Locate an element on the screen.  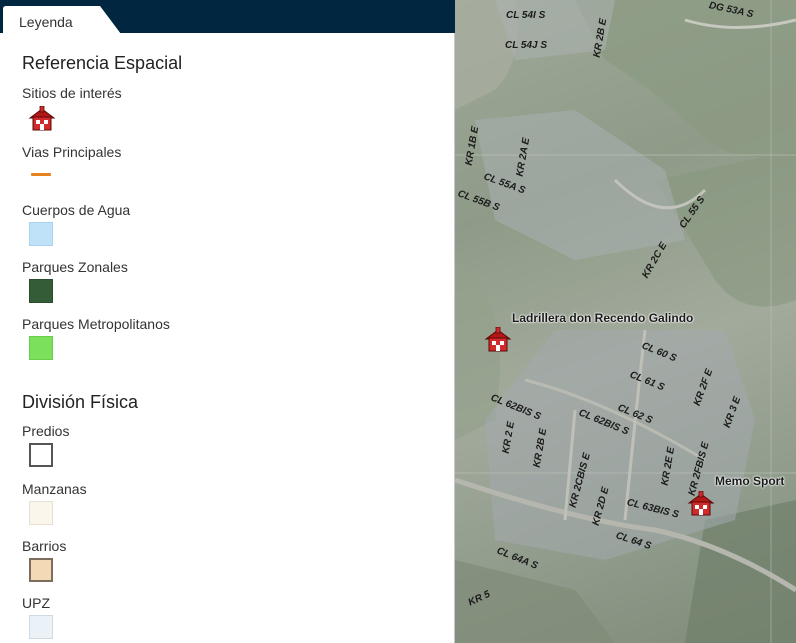
legend-item-label: Barrios is located at coordinates (44, 546).